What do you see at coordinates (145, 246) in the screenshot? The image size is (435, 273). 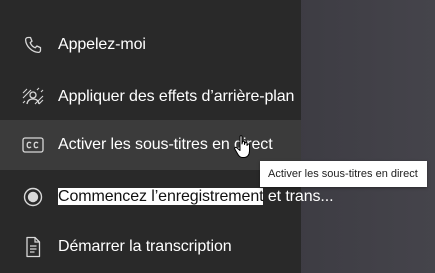 I see `menu-item-label: Démarrer la transcription` at bounding box center [145, 246].